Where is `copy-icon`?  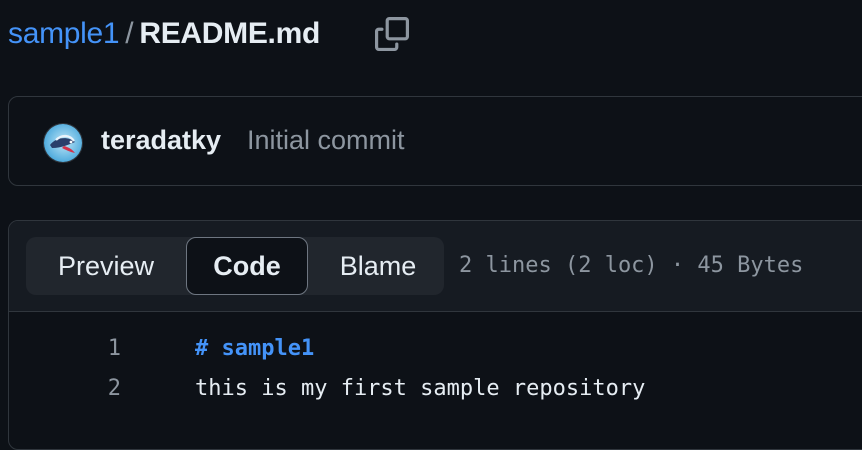
copy-icon is located at coordinates (392, 34).